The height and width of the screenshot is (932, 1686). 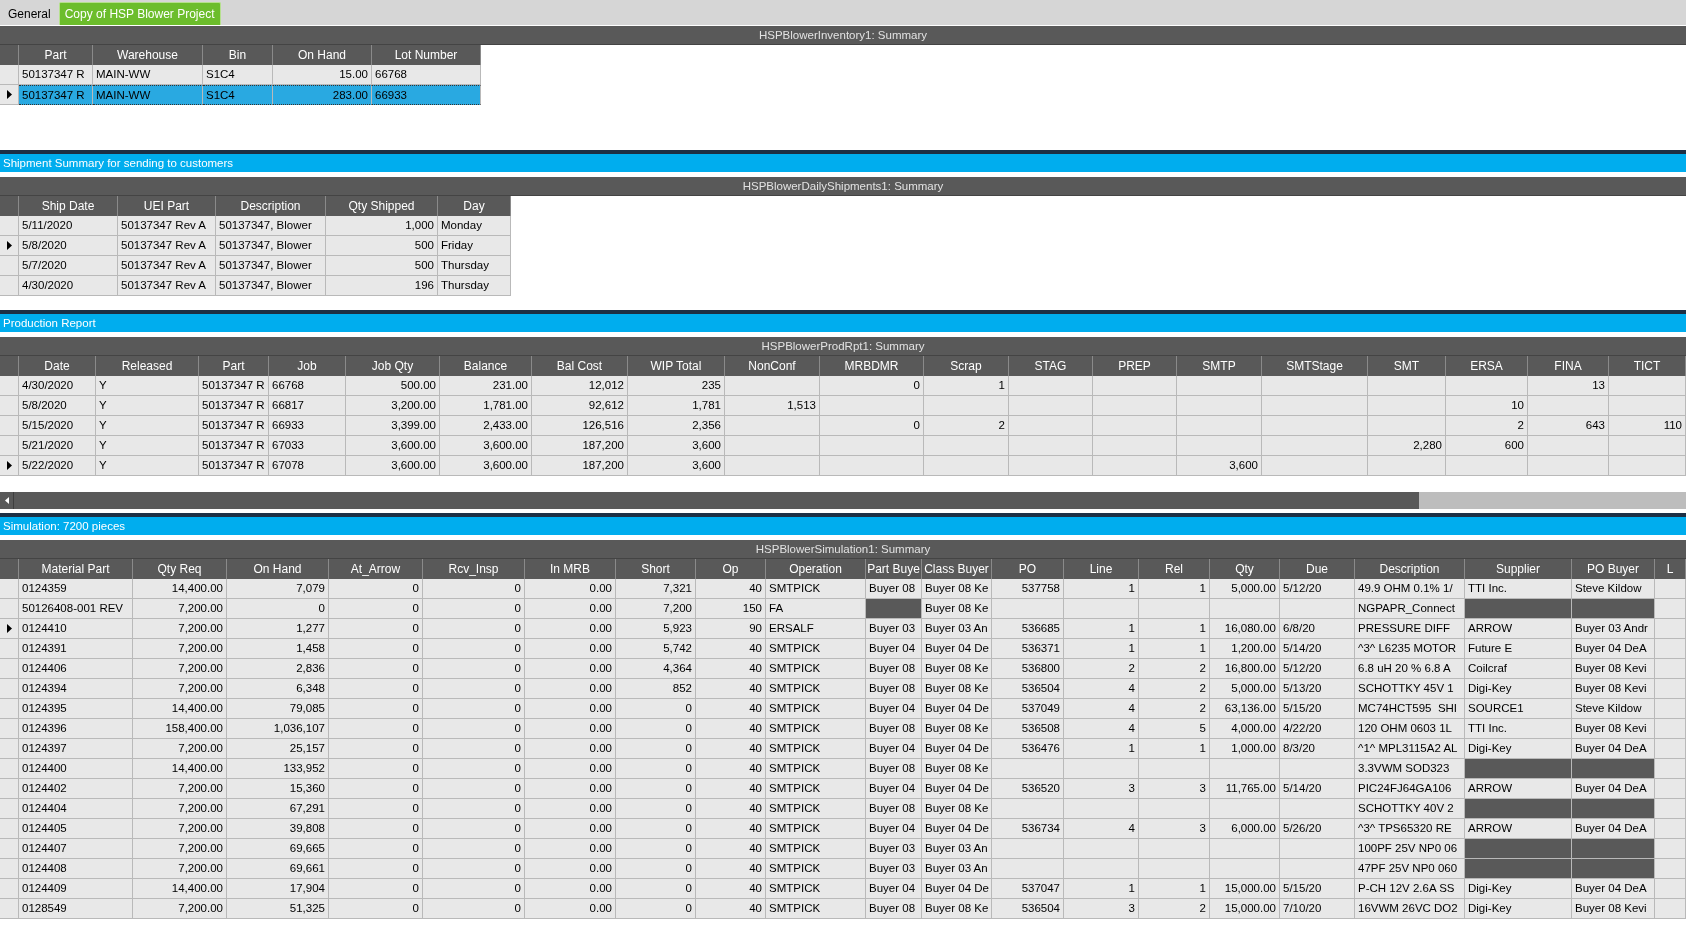 I want to click on column-header: Short, so click(x=656, y=569).